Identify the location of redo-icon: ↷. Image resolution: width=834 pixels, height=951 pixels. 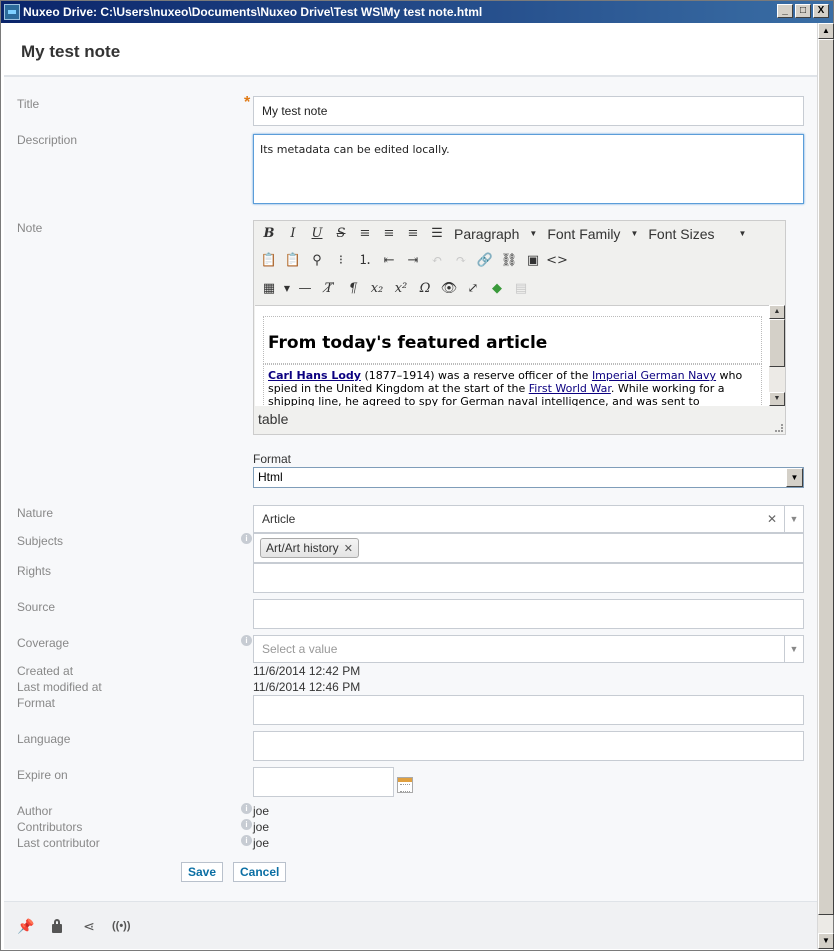
(461, 261).